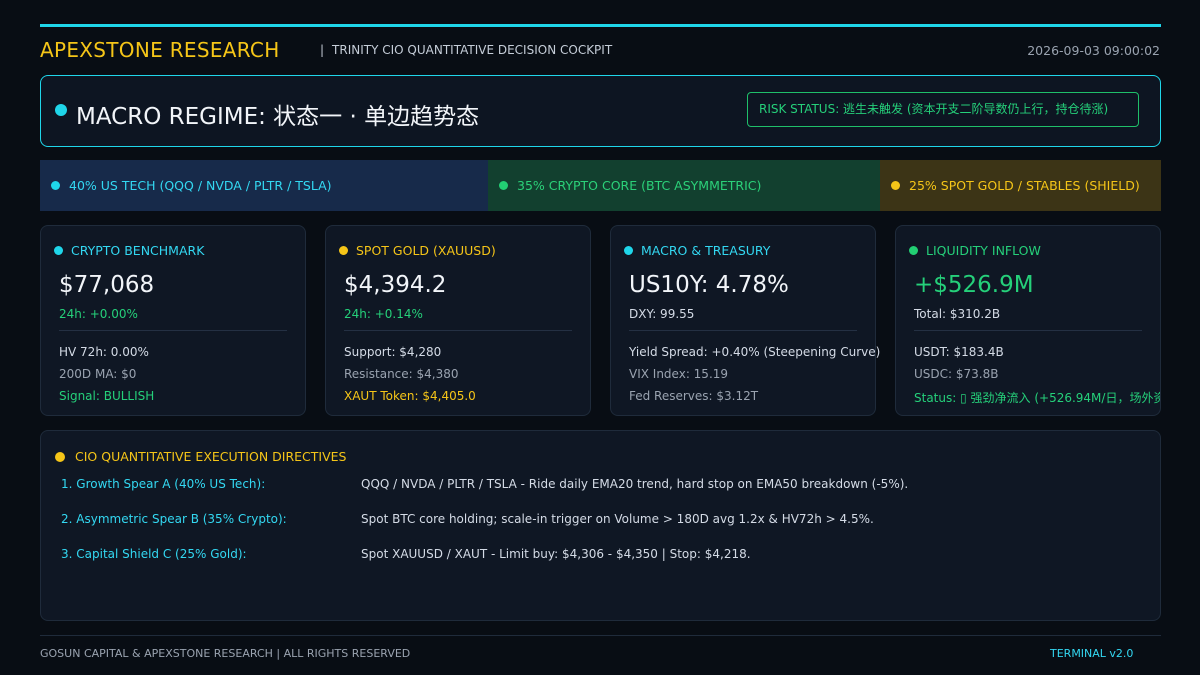 Image resolution: width=1200 pixels, height=675 pixels. I want to click on xaut-token: XAUT Token: $4,405.0, so click(410, 396).